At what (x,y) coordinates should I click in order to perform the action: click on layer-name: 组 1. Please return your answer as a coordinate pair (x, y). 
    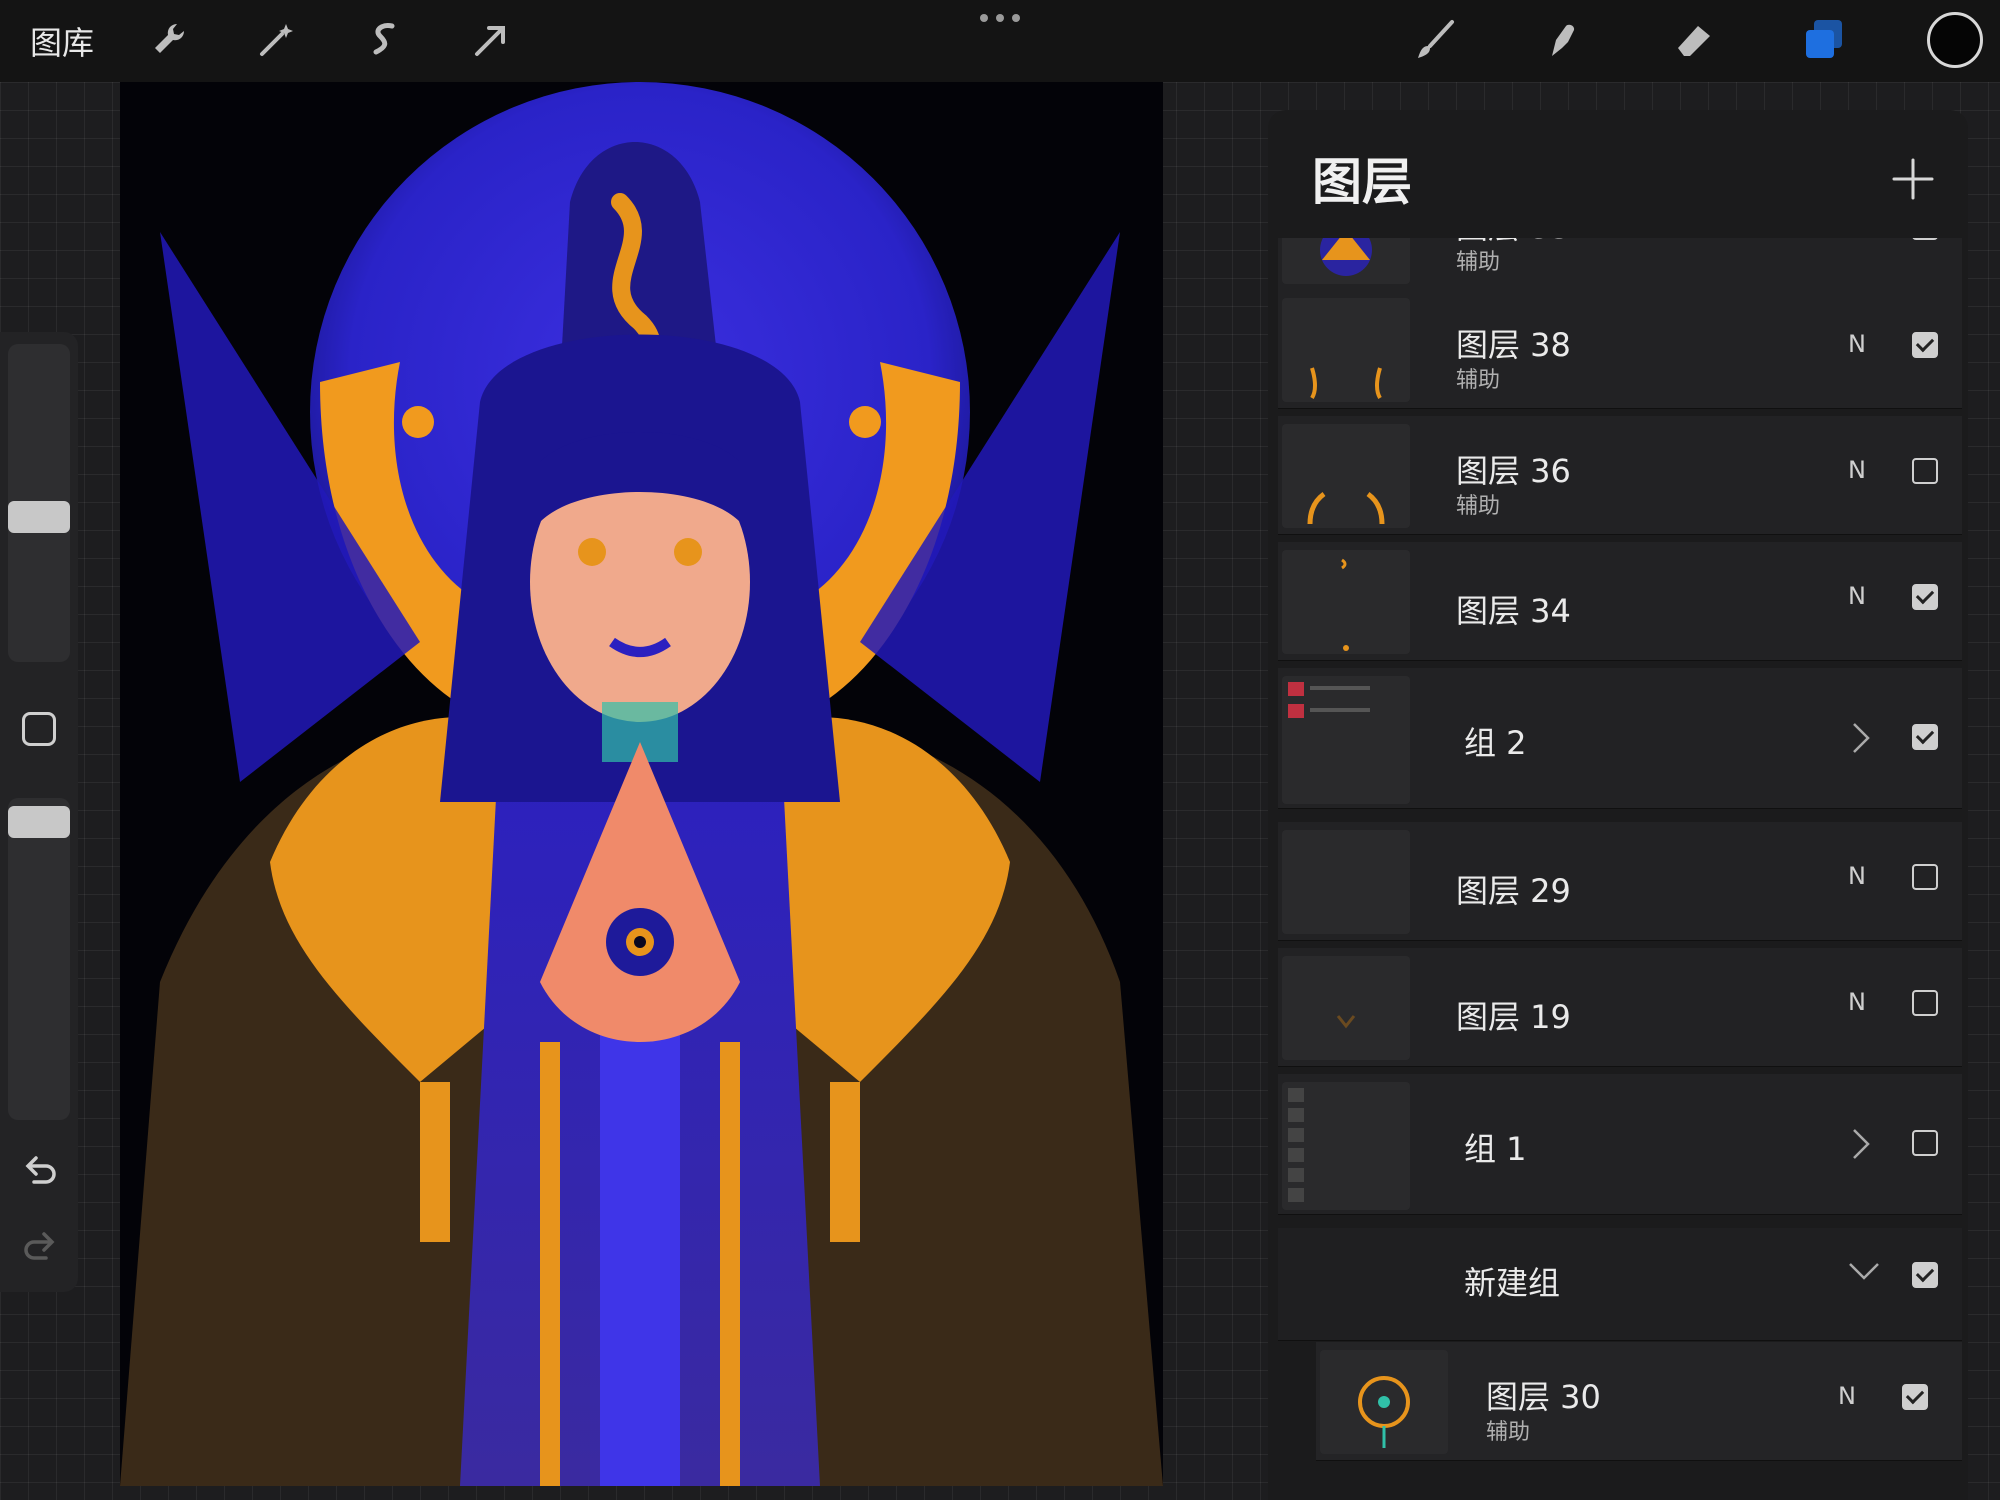
    Looking at the image, I should click on (1495, 1149).